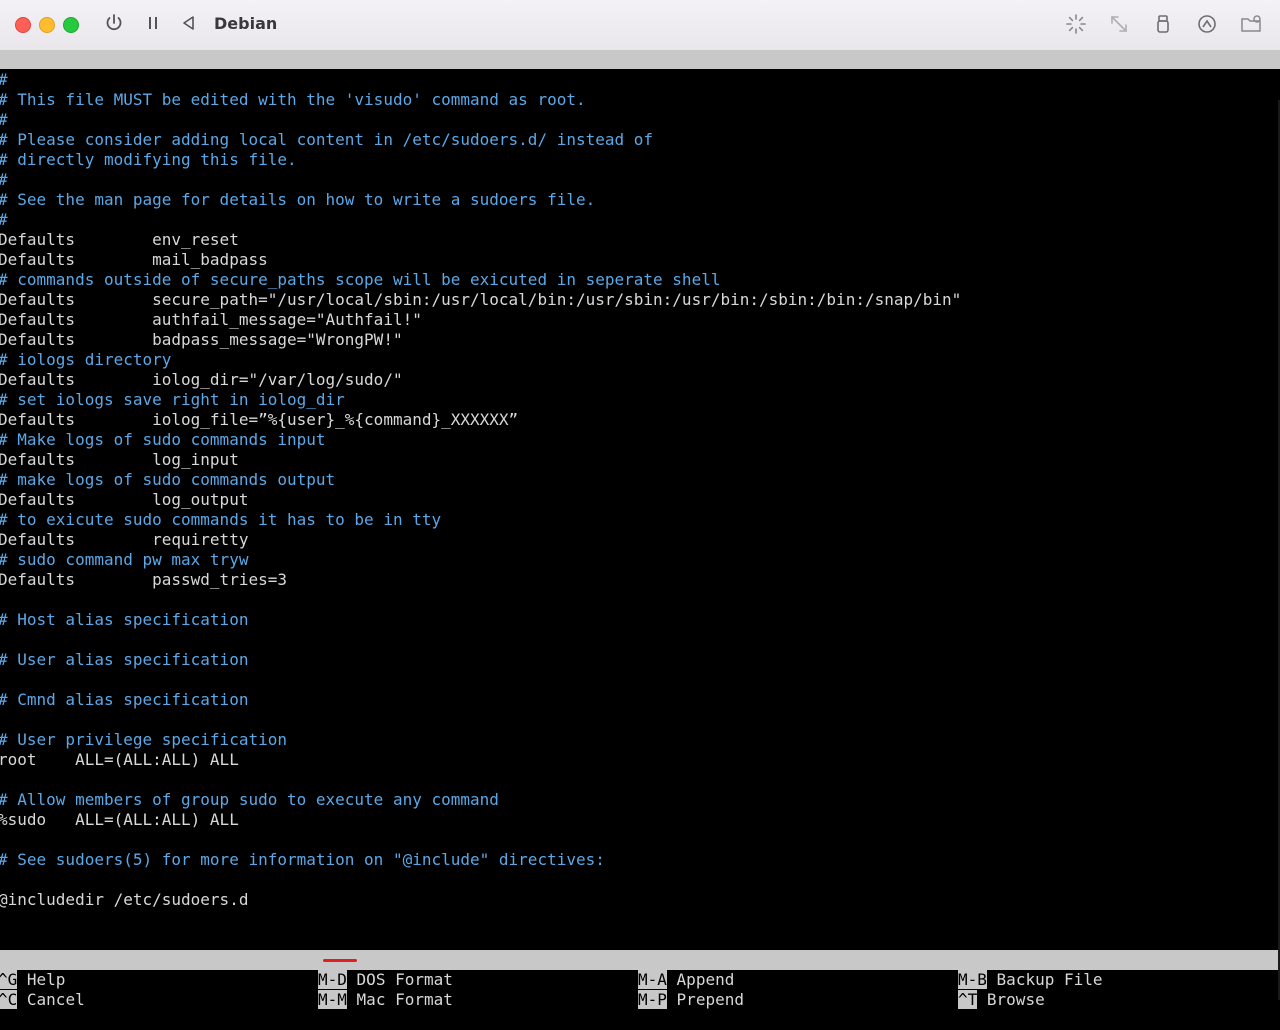  I want to click on buffer-line: # Make logs of sudo commands input, so click(163, 440).